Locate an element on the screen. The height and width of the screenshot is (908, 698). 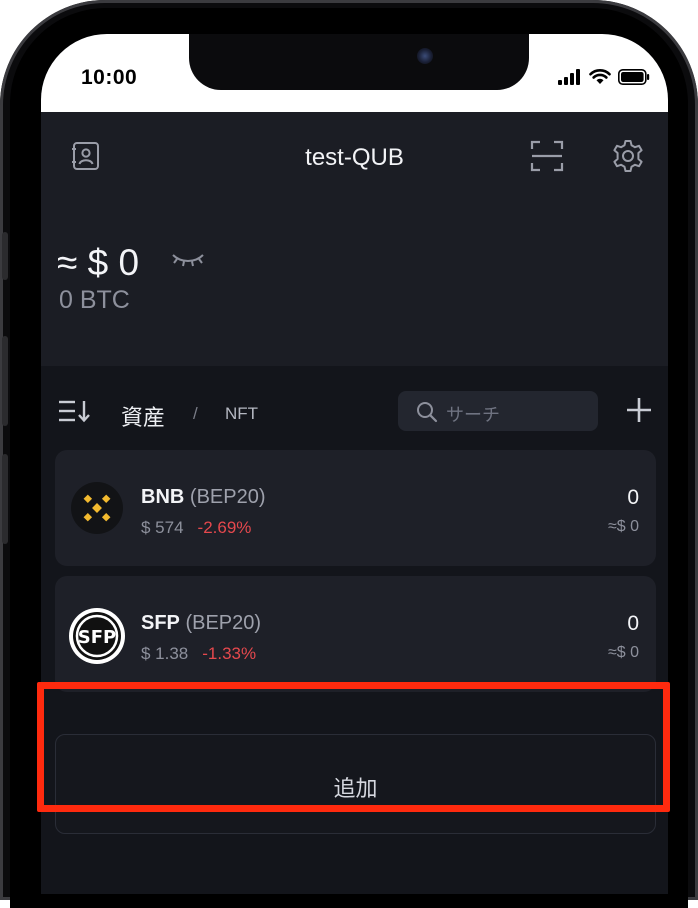
status-icons is located at coordinates (604, 77).